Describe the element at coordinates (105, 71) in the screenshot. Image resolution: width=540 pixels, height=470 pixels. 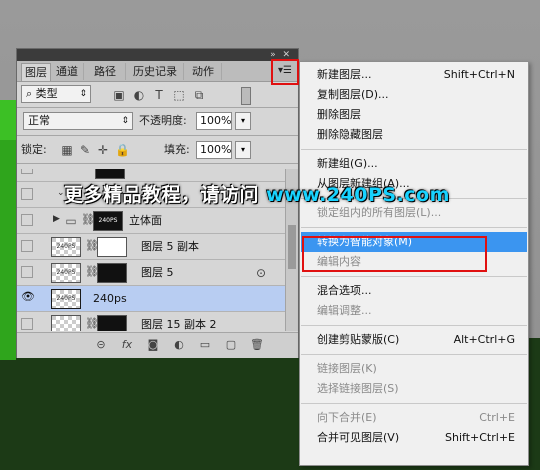
I see `tab-paths: 路径` at that location.